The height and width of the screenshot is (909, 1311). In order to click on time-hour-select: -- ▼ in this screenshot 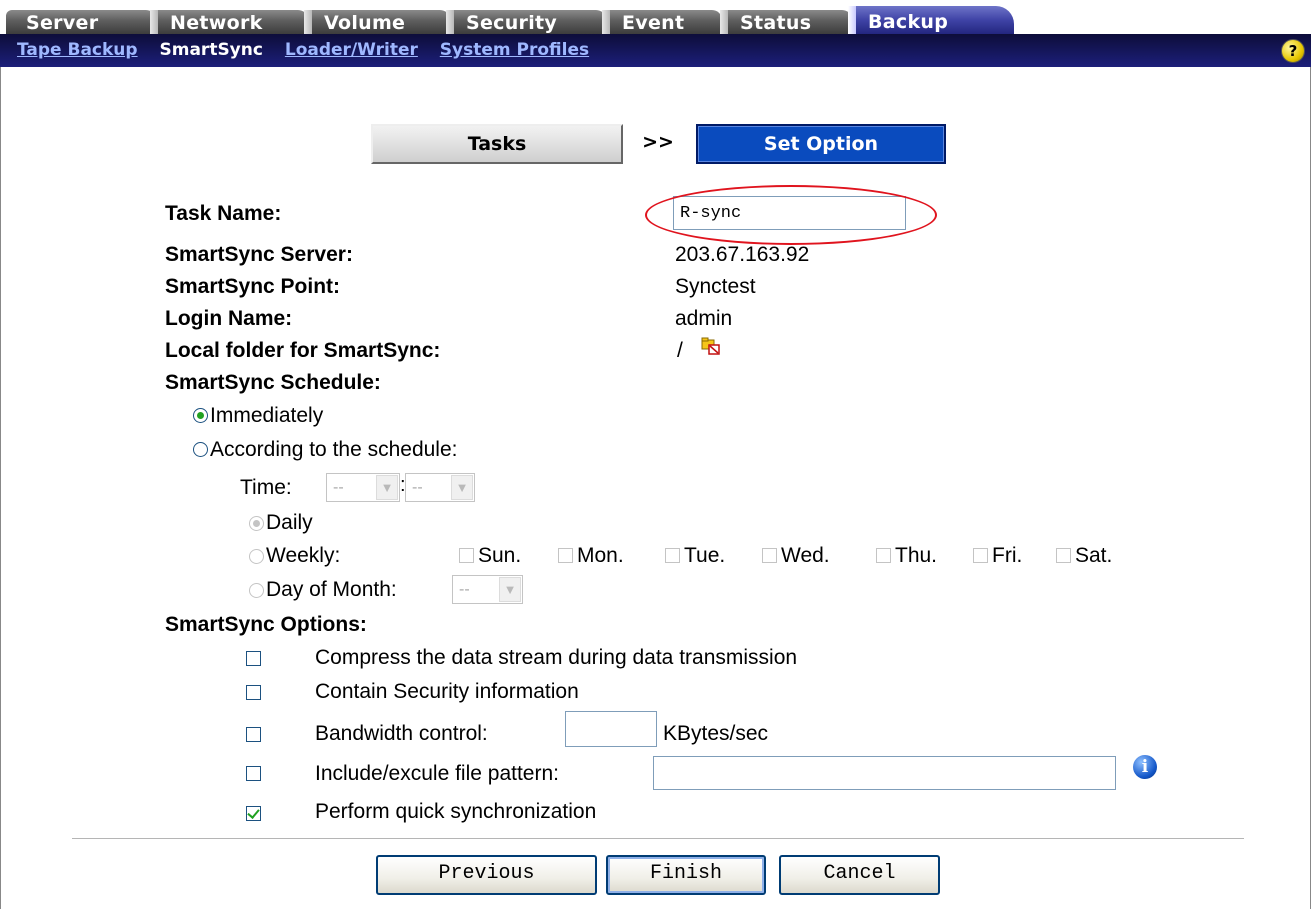, I will do `click(363, 487)`.